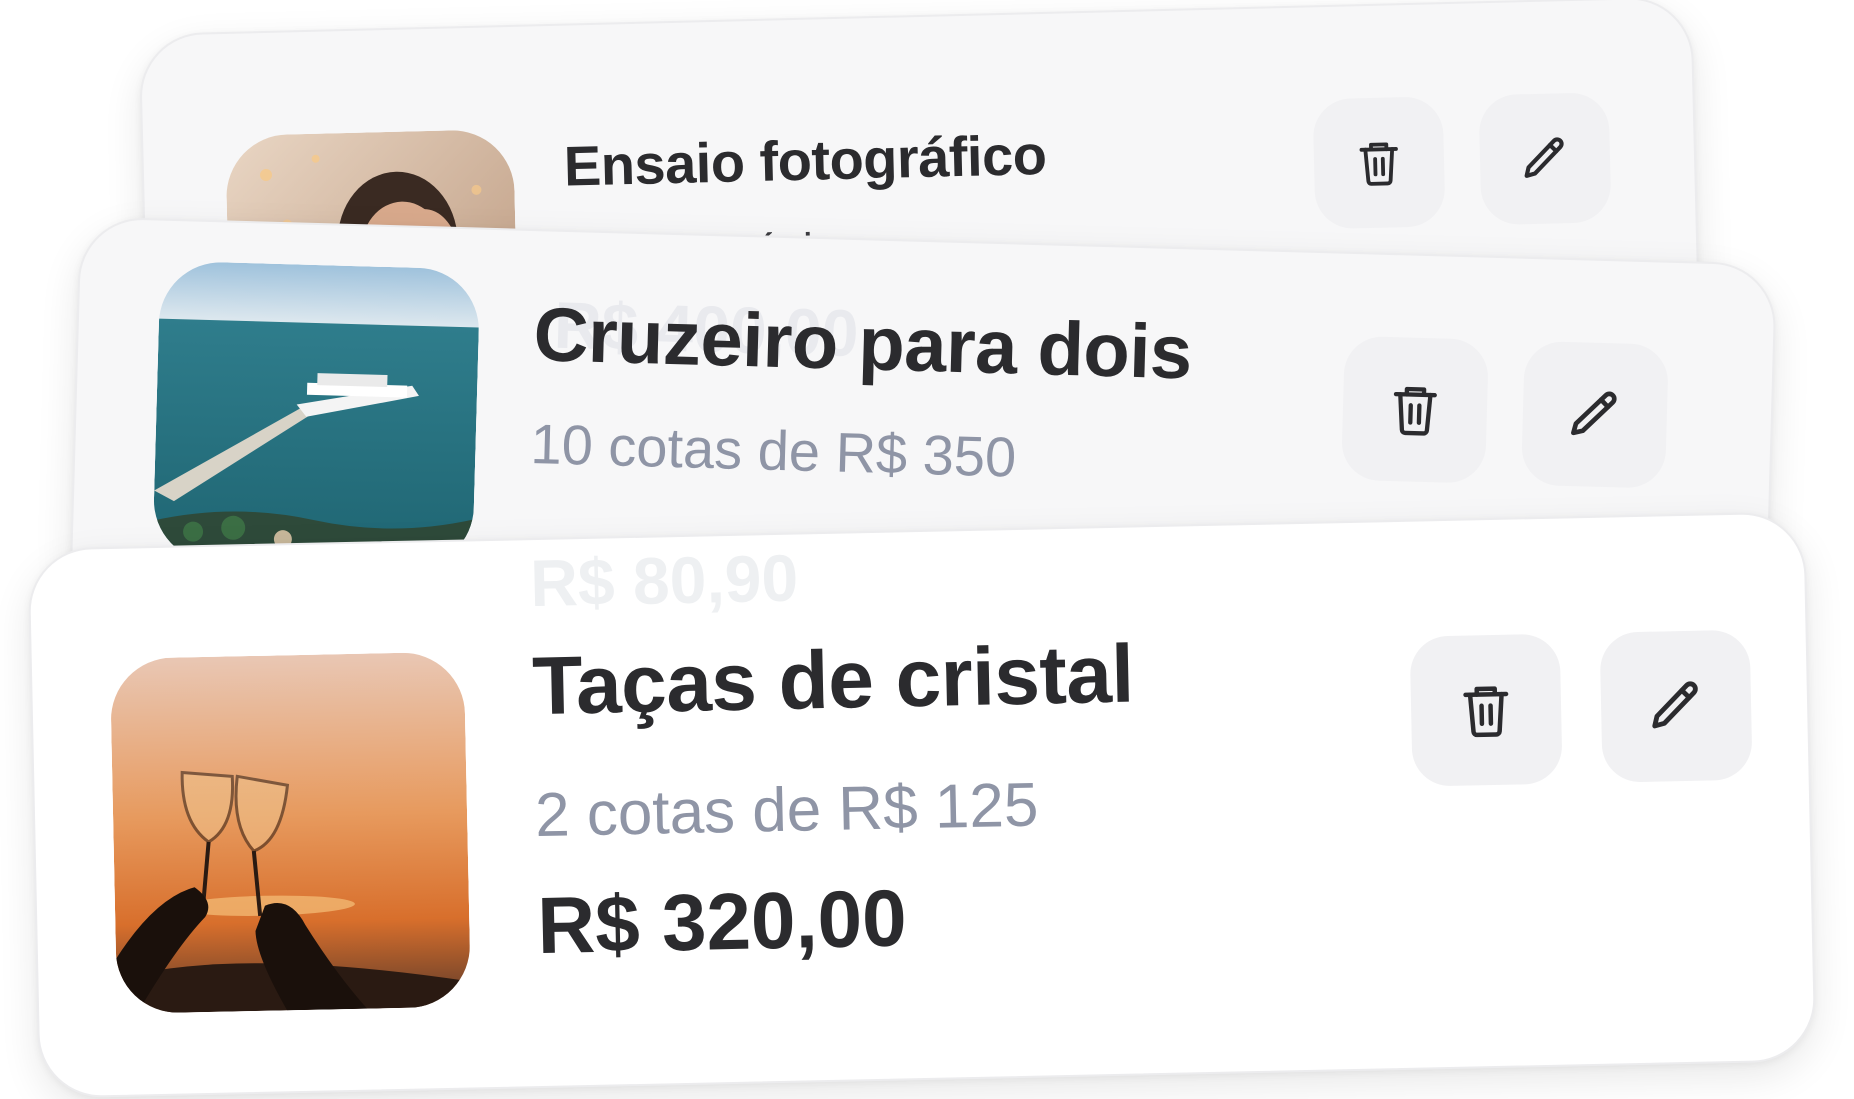 The image size is (1854, 1099). I want to click on gift-title: Cruzeiro para dois, so click(862, 344).